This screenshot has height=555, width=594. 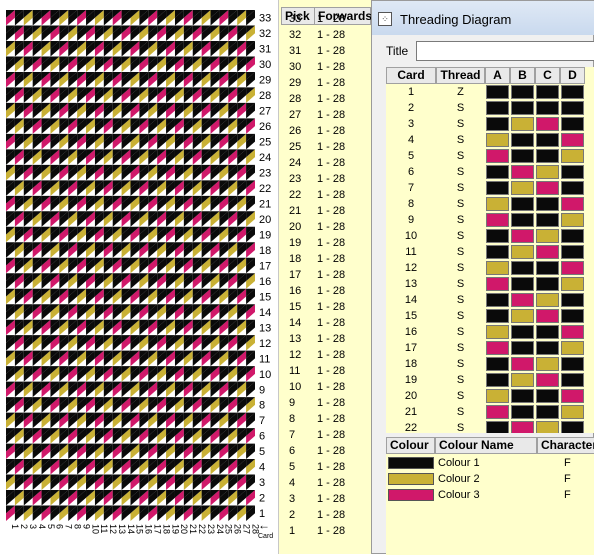 I want to click on pick-number: 10, so click(x=302, y=387).